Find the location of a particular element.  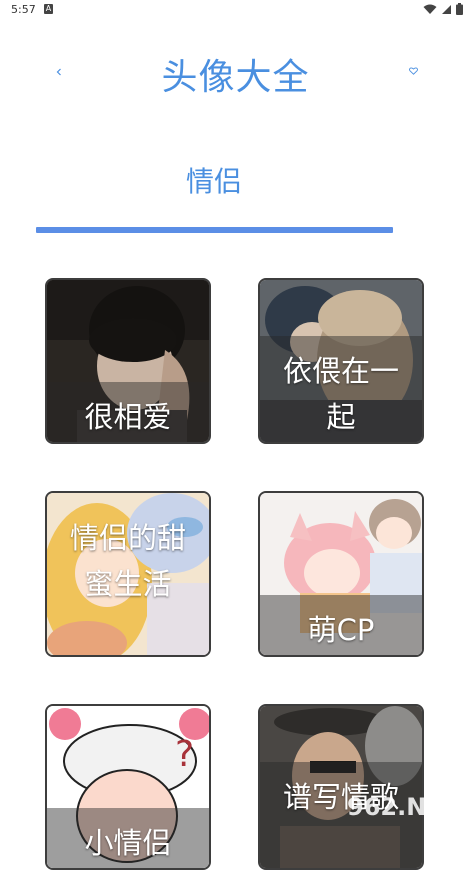

battery-icon is located at coordinates (459, 9).